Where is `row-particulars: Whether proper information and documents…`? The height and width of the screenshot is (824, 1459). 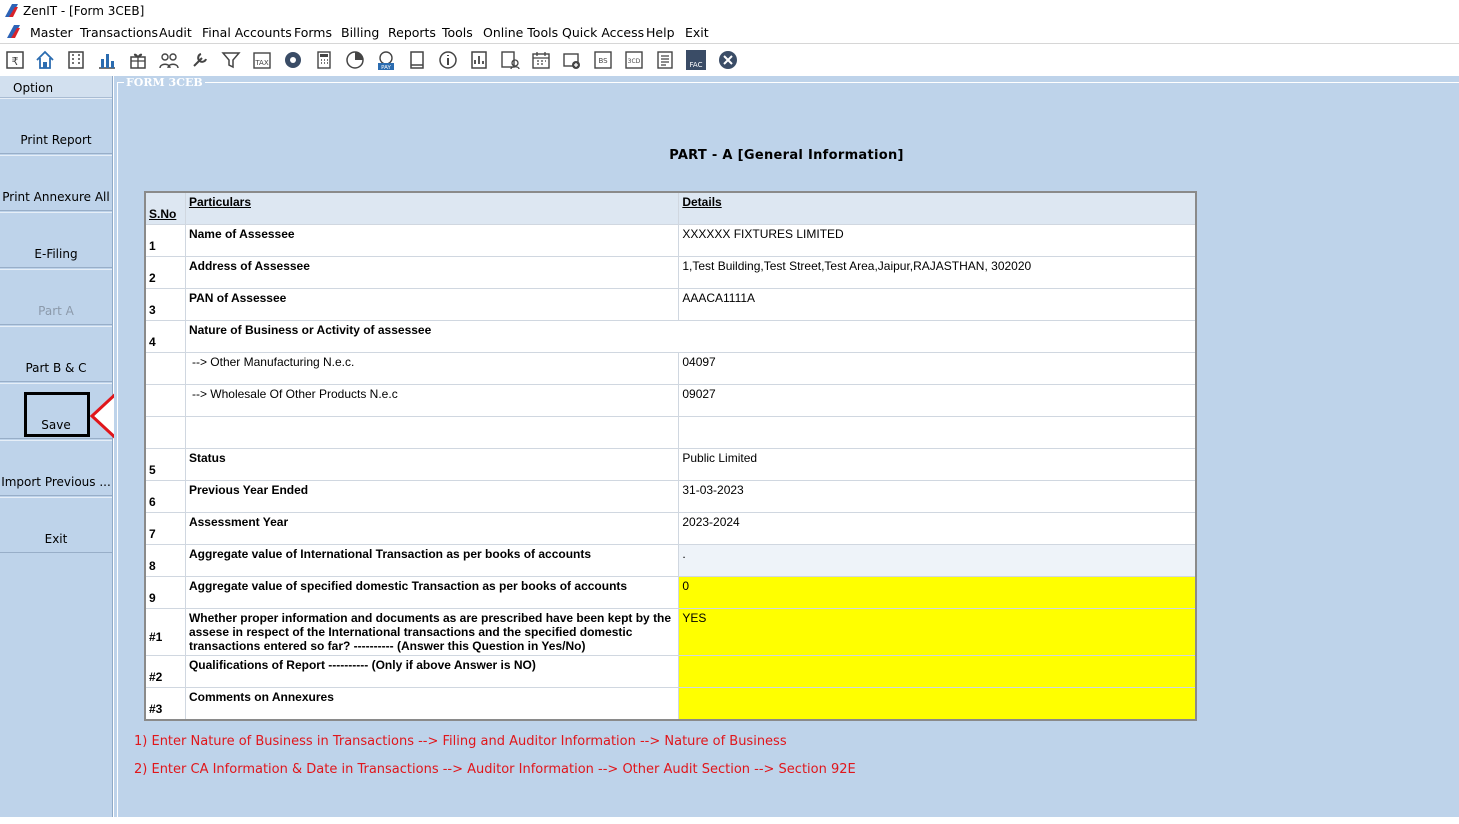 row-particulars: Whether proper information and documents… is located at coordinates (432, 632).